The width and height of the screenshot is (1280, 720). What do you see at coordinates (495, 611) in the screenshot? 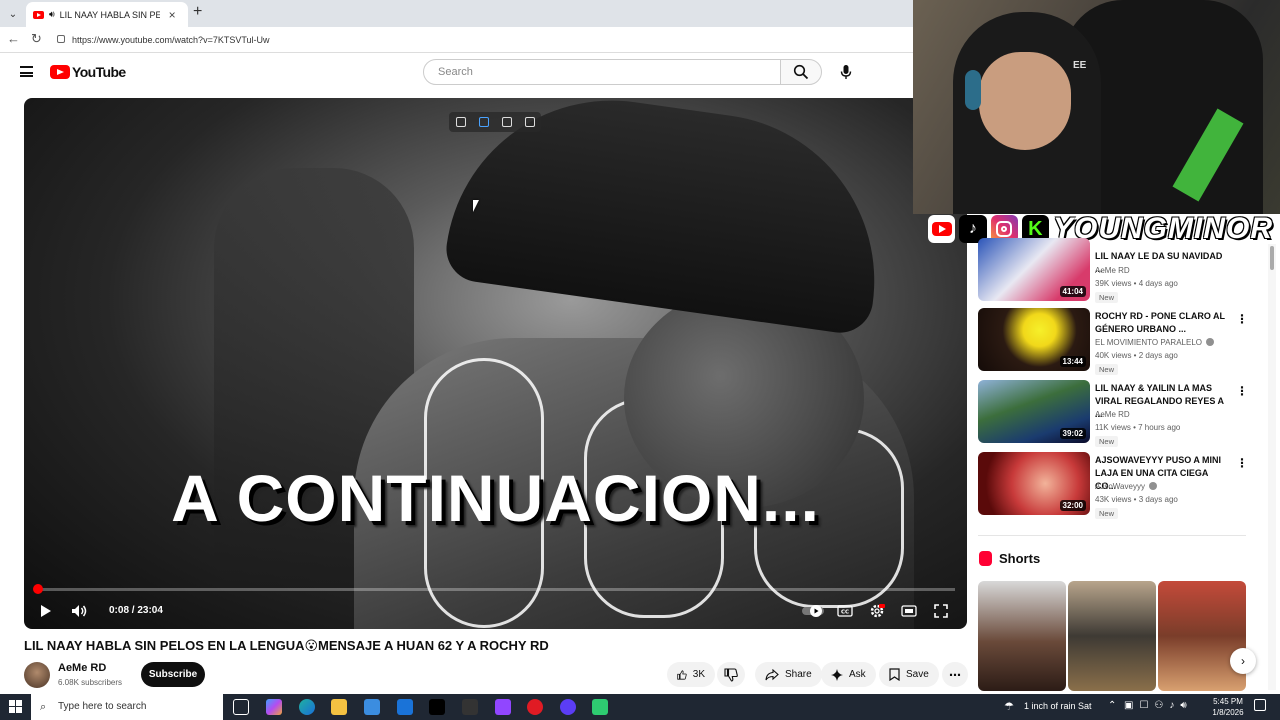
I see `player-controls: 0:08 / 23:04 CC` at bounding box center [495, 611].